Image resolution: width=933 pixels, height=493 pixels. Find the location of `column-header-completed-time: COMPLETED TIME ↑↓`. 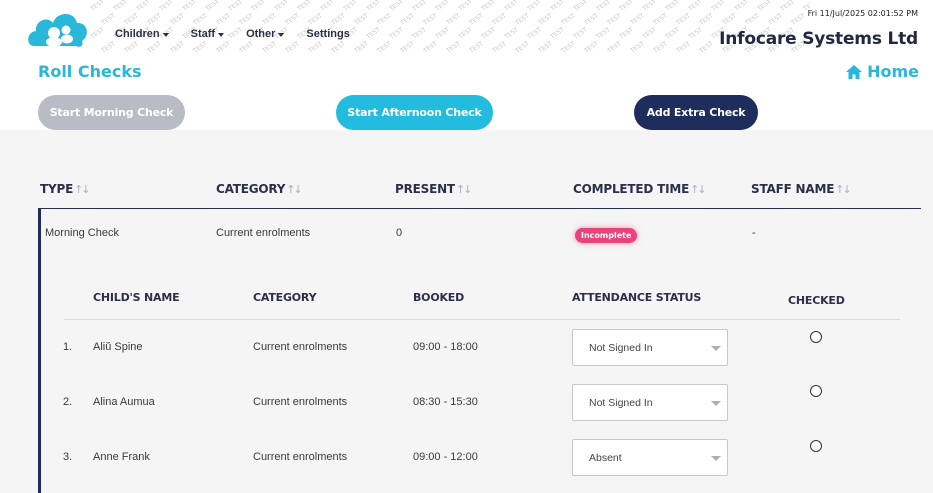

column-header-completed-time: COMPLETED TIME ↑↓ is located at coordinates (640, 189).